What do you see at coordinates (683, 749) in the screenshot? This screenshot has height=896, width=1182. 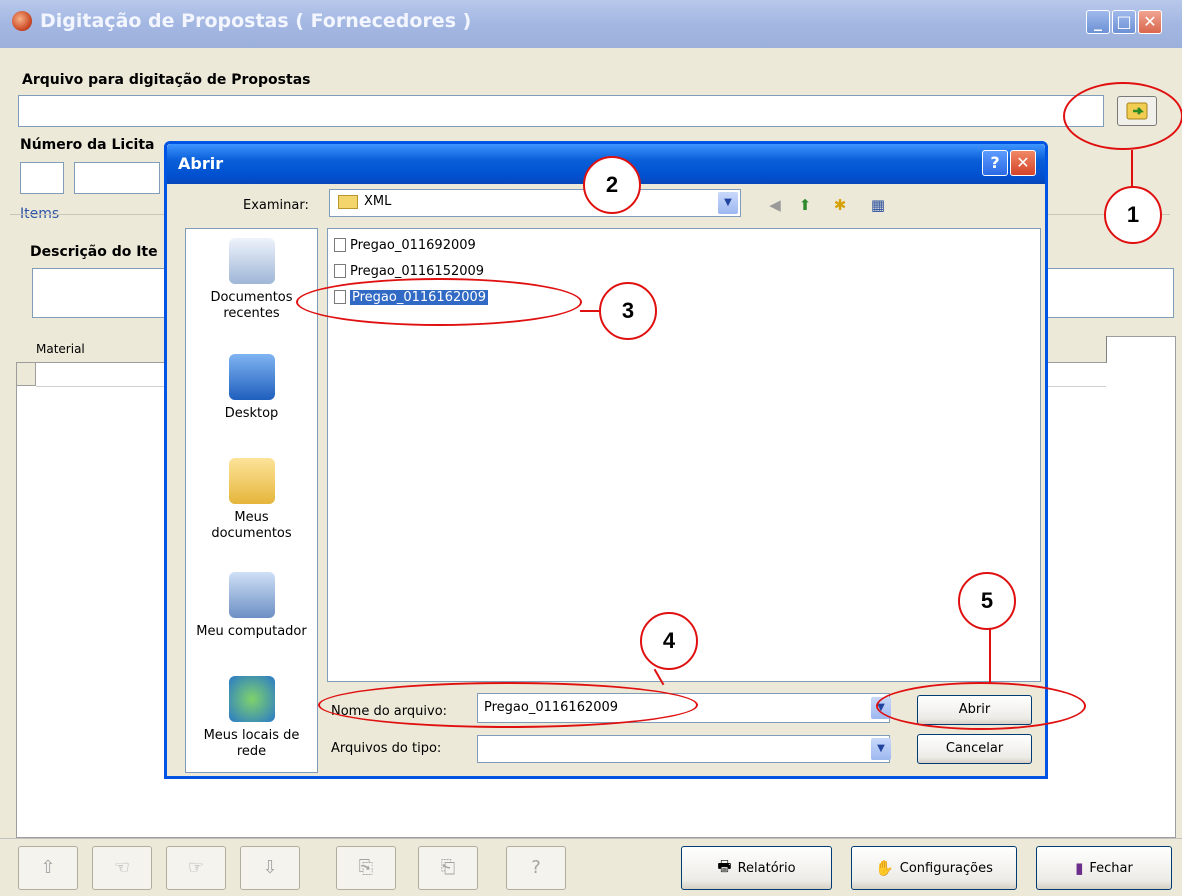 I see `filetype-select` at bounding box center [683, 749].